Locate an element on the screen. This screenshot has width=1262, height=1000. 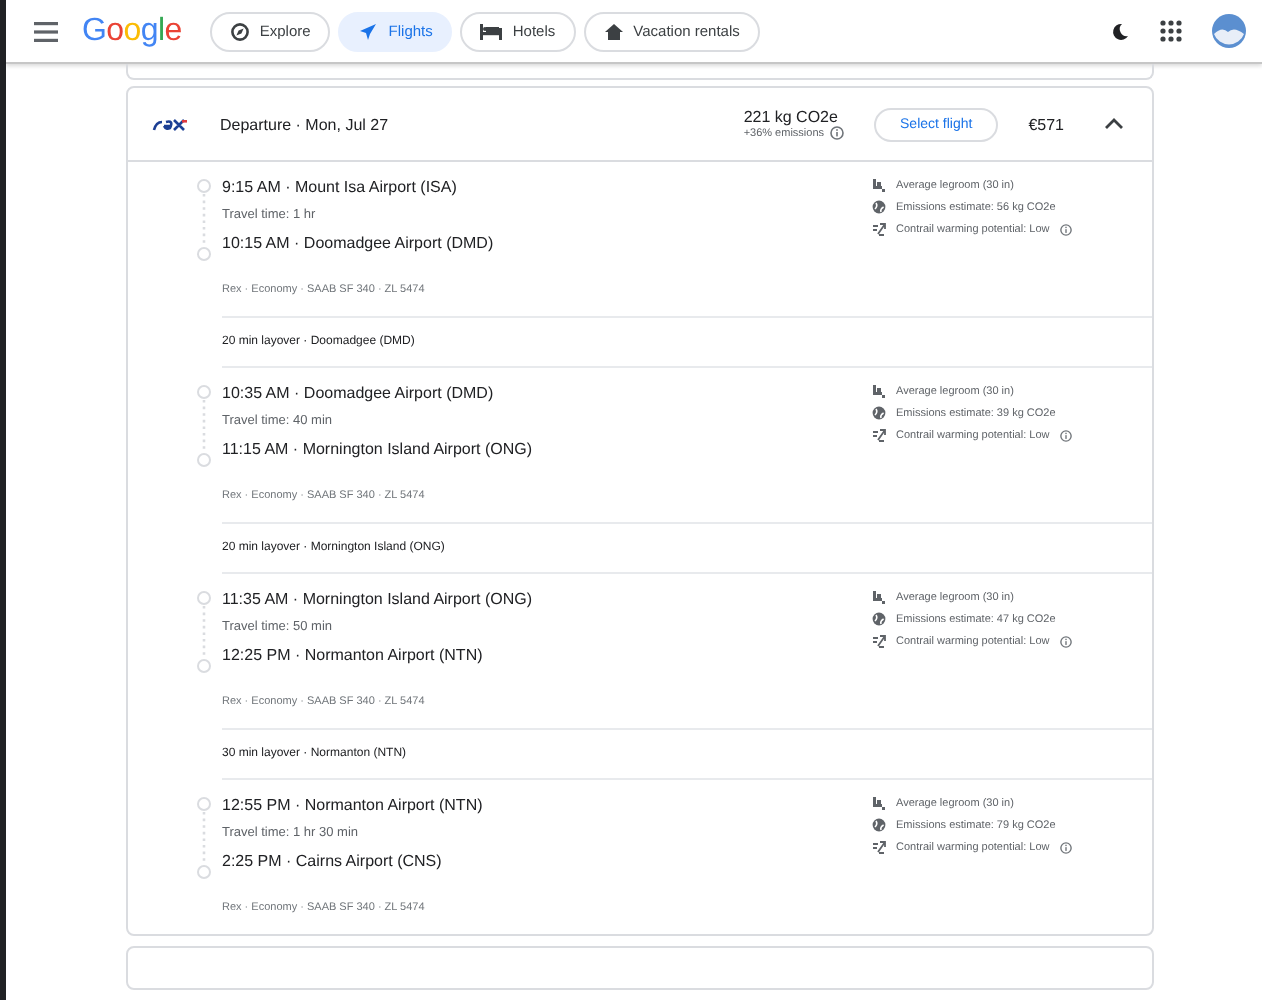
airline-logo is located at coordinates (170, 124).